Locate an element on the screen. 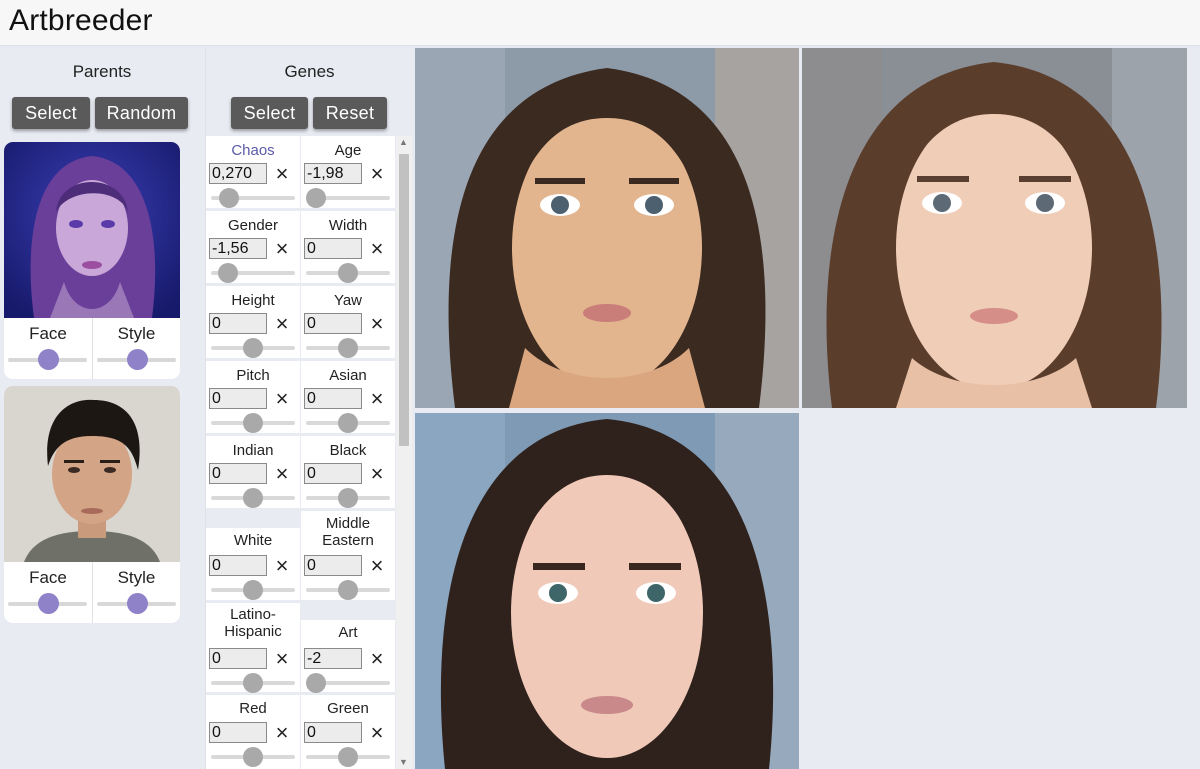 The height and width of the screenshot is (769, 1200). gene-middle-eastern-slider-thumb is located at coordinates (348, 590).